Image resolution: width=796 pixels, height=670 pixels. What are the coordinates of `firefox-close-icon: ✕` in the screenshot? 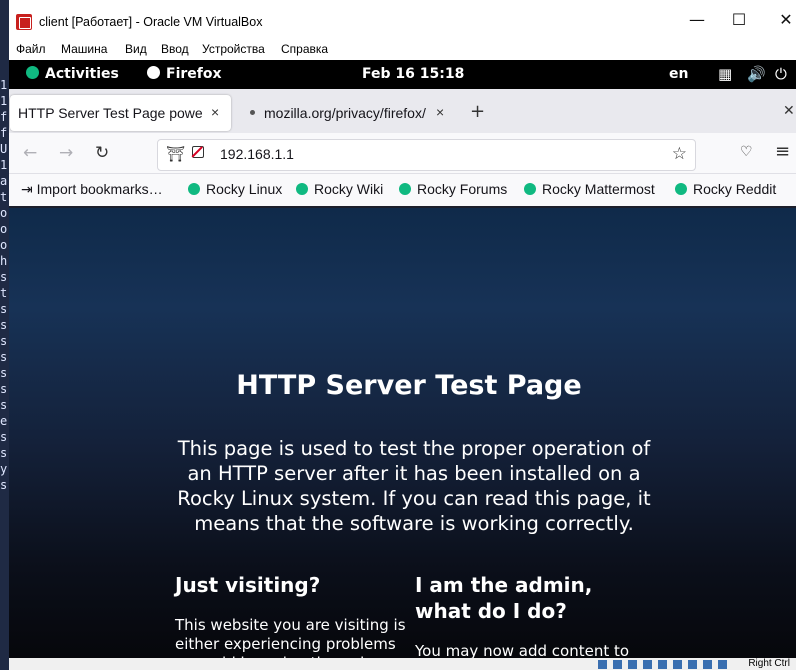 It's located at (789, 111).